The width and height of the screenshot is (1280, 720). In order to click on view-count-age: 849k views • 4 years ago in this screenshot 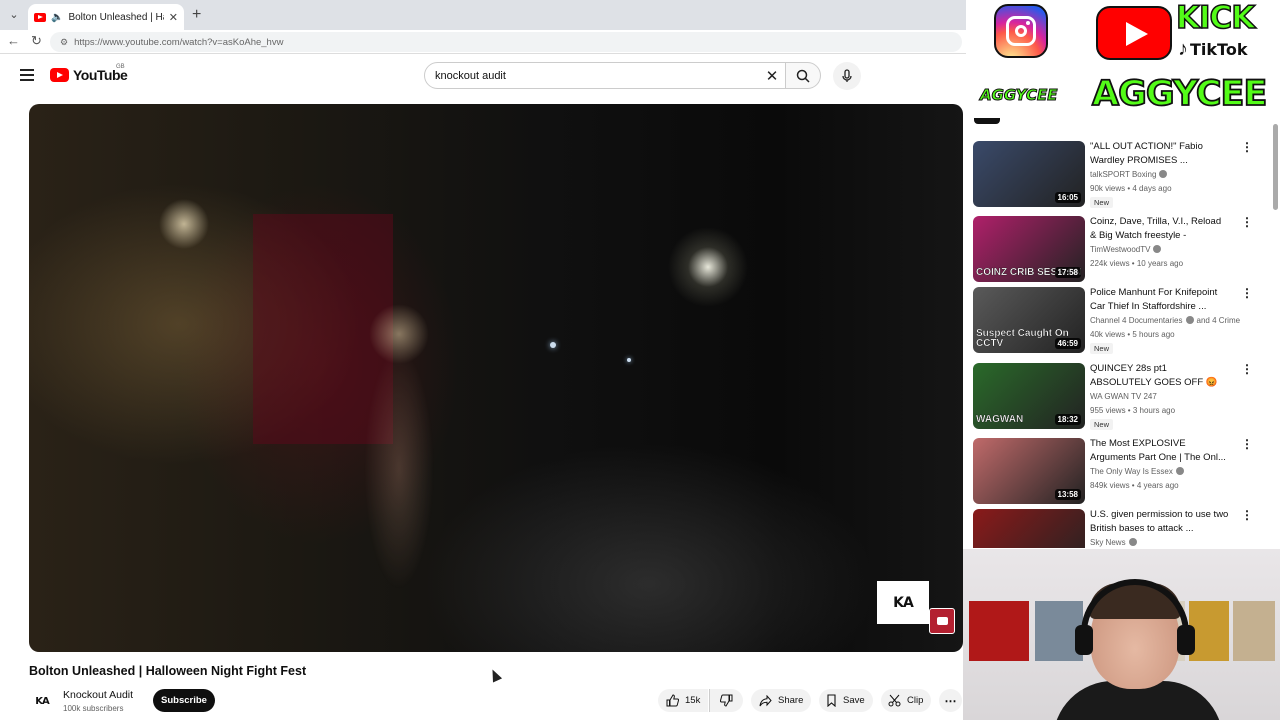, I will do `click(1134, 485)`.